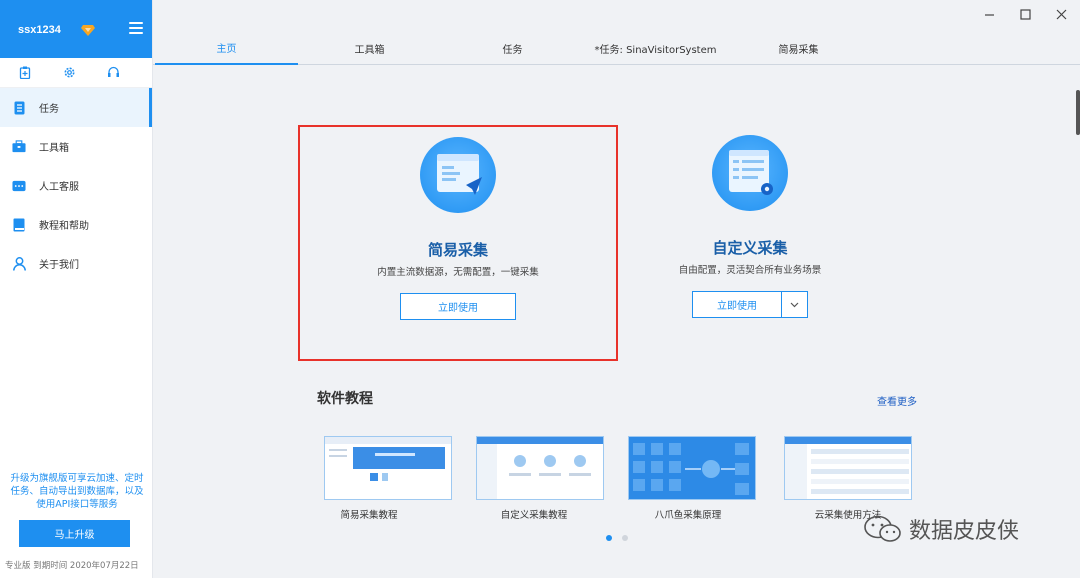  Describe the element at coordinates (1025, 16) in the screenshot. I see `maximize-icon` at that location.